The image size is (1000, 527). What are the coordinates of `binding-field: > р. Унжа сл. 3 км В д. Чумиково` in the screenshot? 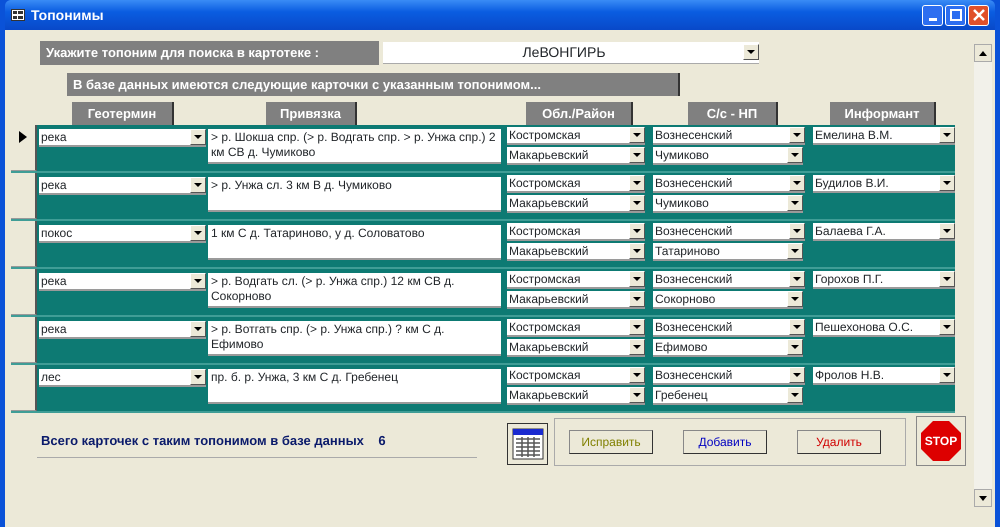 It's located at (354, 194).